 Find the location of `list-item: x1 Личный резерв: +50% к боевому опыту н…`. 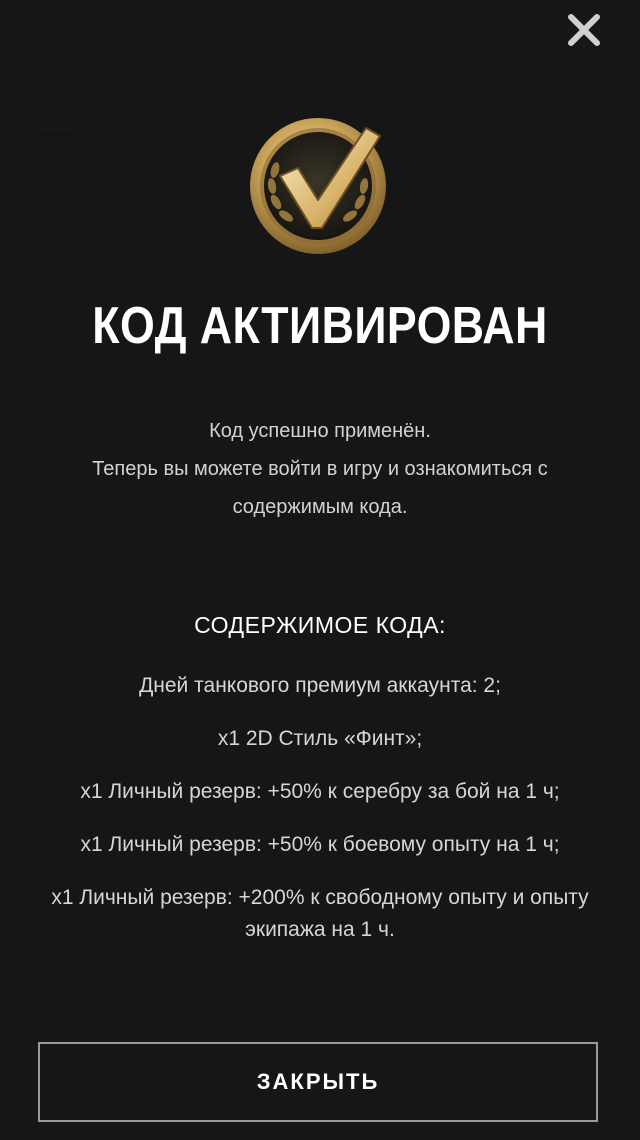

list-item: x1 Личный резерв: +50% к боевому опыту н… is located at coordinates (320, 844).